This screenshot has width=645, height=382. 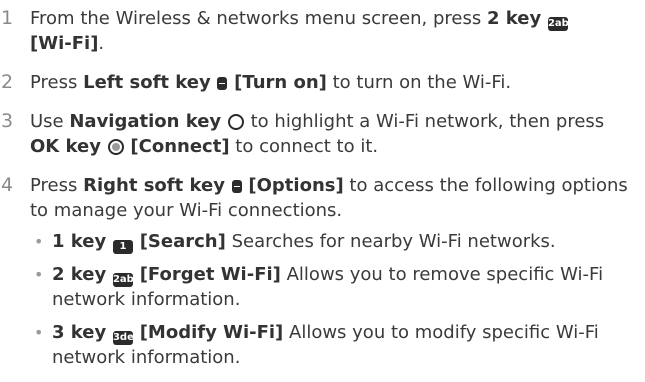 I want to click on key-name: 1 key, so click(x=79, y=241).